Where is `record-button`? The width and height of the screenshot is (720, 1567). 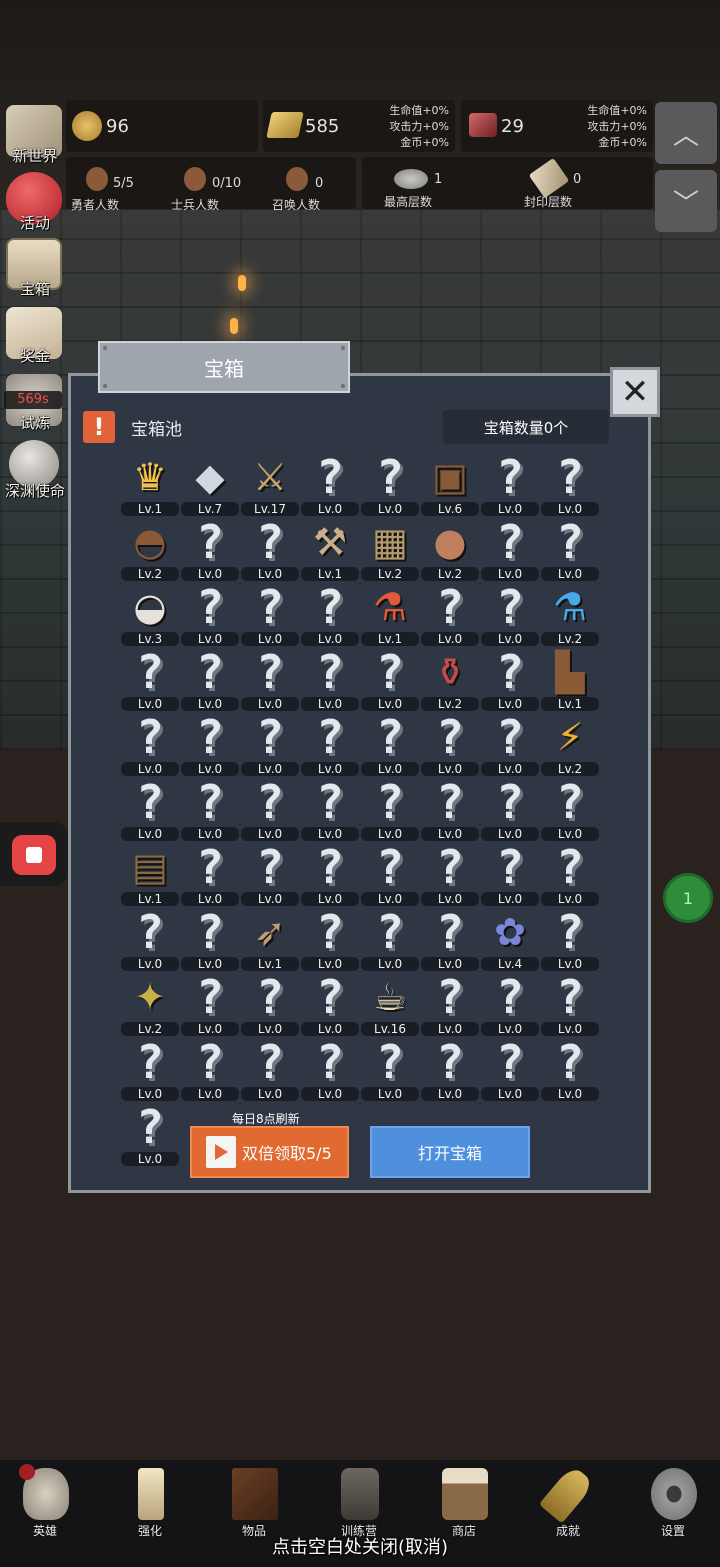 record-button is located at coordinates (34, 854).